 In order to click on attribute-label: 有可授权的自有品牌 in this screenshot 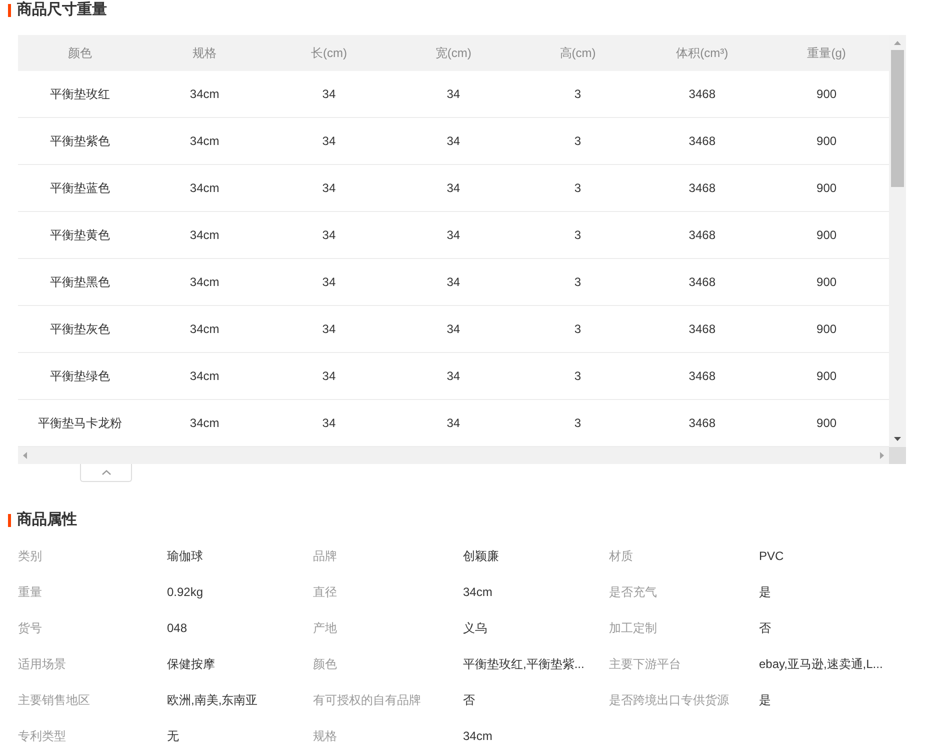, I will do `click(367, 700)`.